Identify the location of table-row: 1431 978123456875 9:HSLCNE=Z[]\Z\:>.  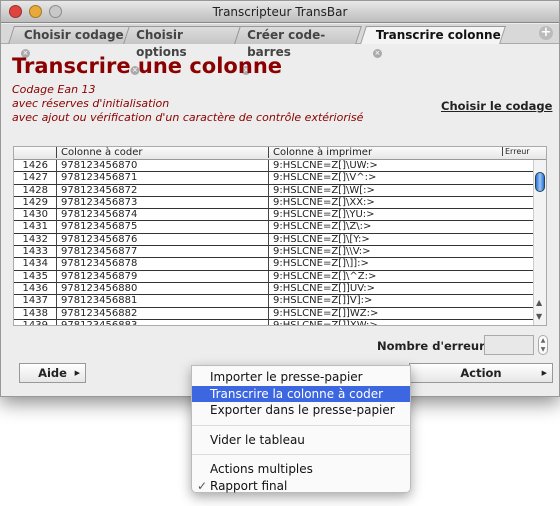
(280, 227).